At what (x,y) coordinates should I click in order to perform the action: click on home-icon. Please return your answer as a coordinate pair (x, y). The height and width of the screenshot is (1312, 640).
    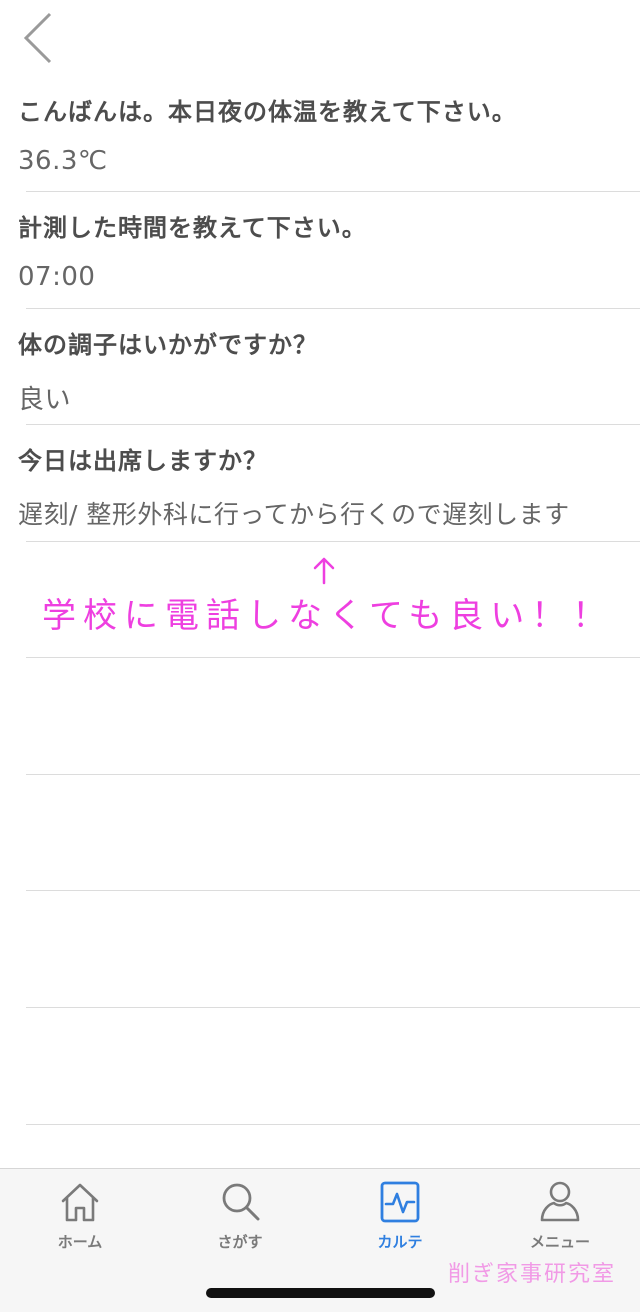
    Looking at the image, I should click on (80, 1202).